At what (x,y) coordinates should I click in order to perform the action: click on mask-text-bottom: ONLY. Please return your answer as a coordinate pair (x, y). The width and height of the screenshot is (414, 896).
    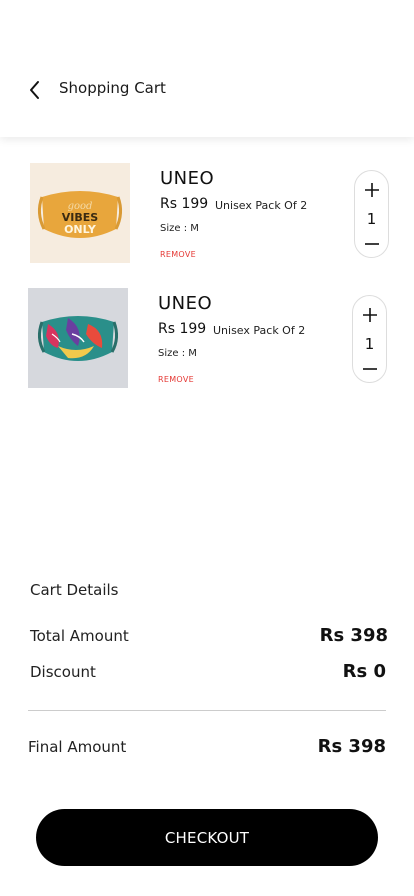
    Looking at the image, I should click on (80, 229).